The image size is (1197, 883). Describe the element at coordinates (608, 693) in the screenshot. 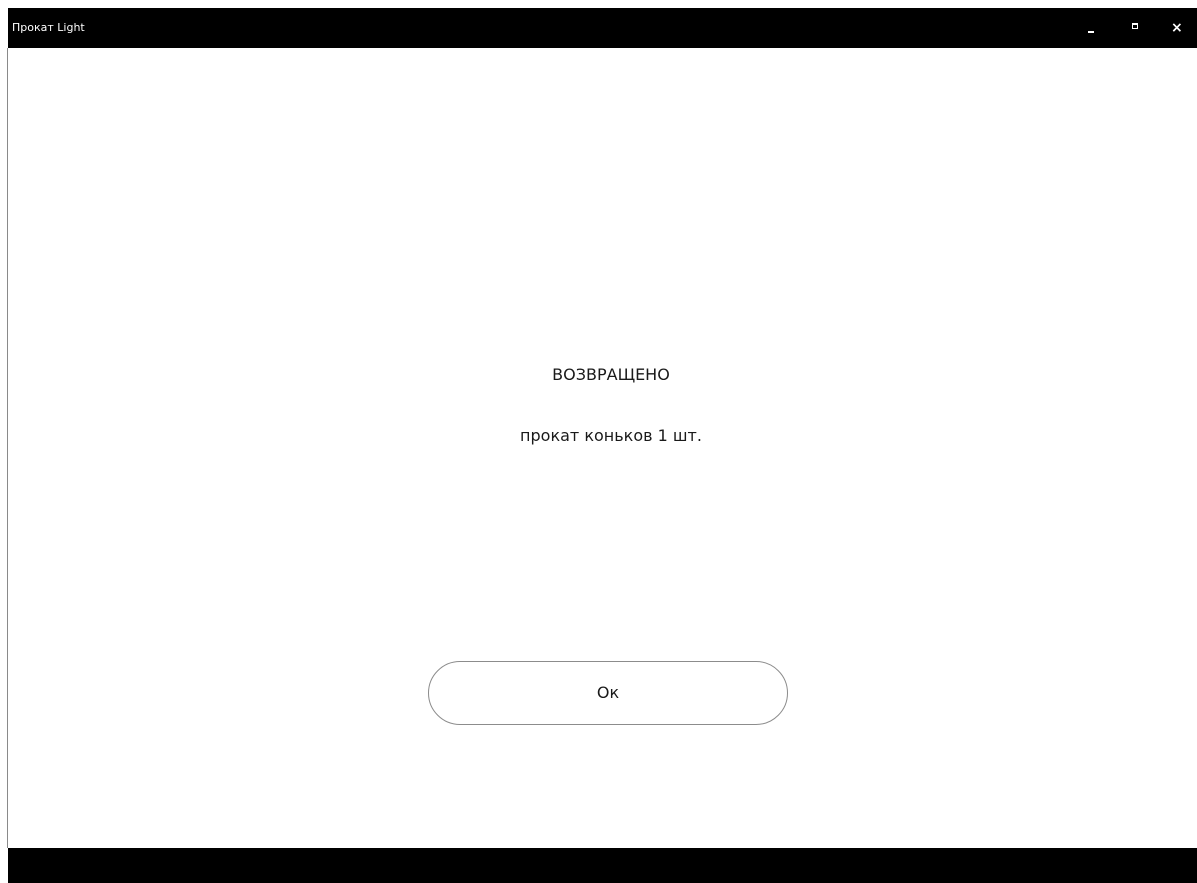

I see `ok-button: Ок` at that location.